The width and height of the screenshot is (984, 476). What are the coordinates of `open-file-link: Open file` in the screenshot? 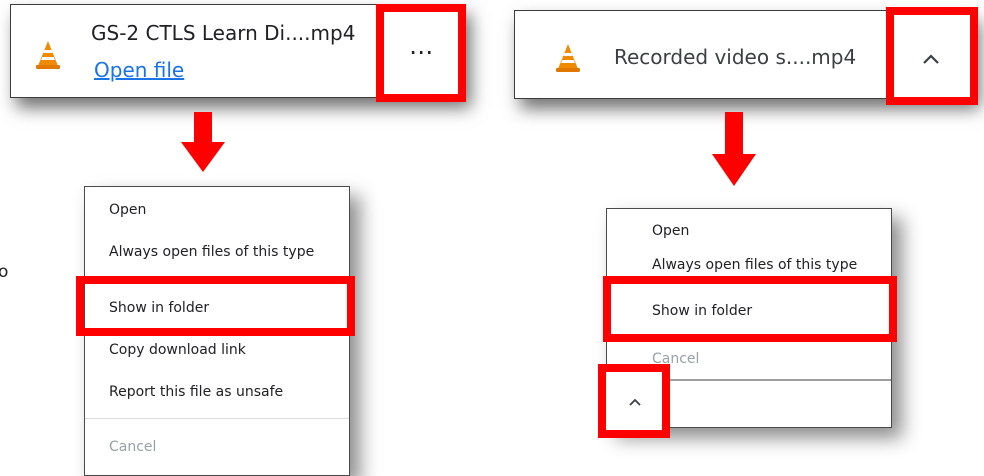 It's located at (139, 70).